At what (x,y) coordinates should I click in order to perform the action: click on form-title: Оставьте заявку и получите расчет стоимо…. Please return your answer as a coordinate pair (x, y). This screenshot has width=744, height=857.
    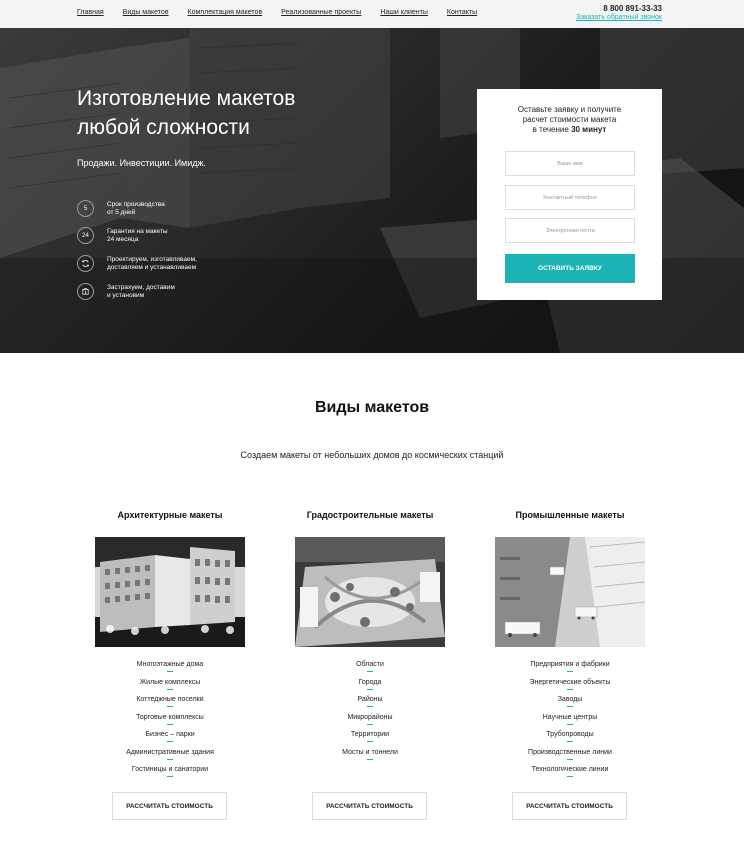
    Looking at the image, I should click on (569, 120).